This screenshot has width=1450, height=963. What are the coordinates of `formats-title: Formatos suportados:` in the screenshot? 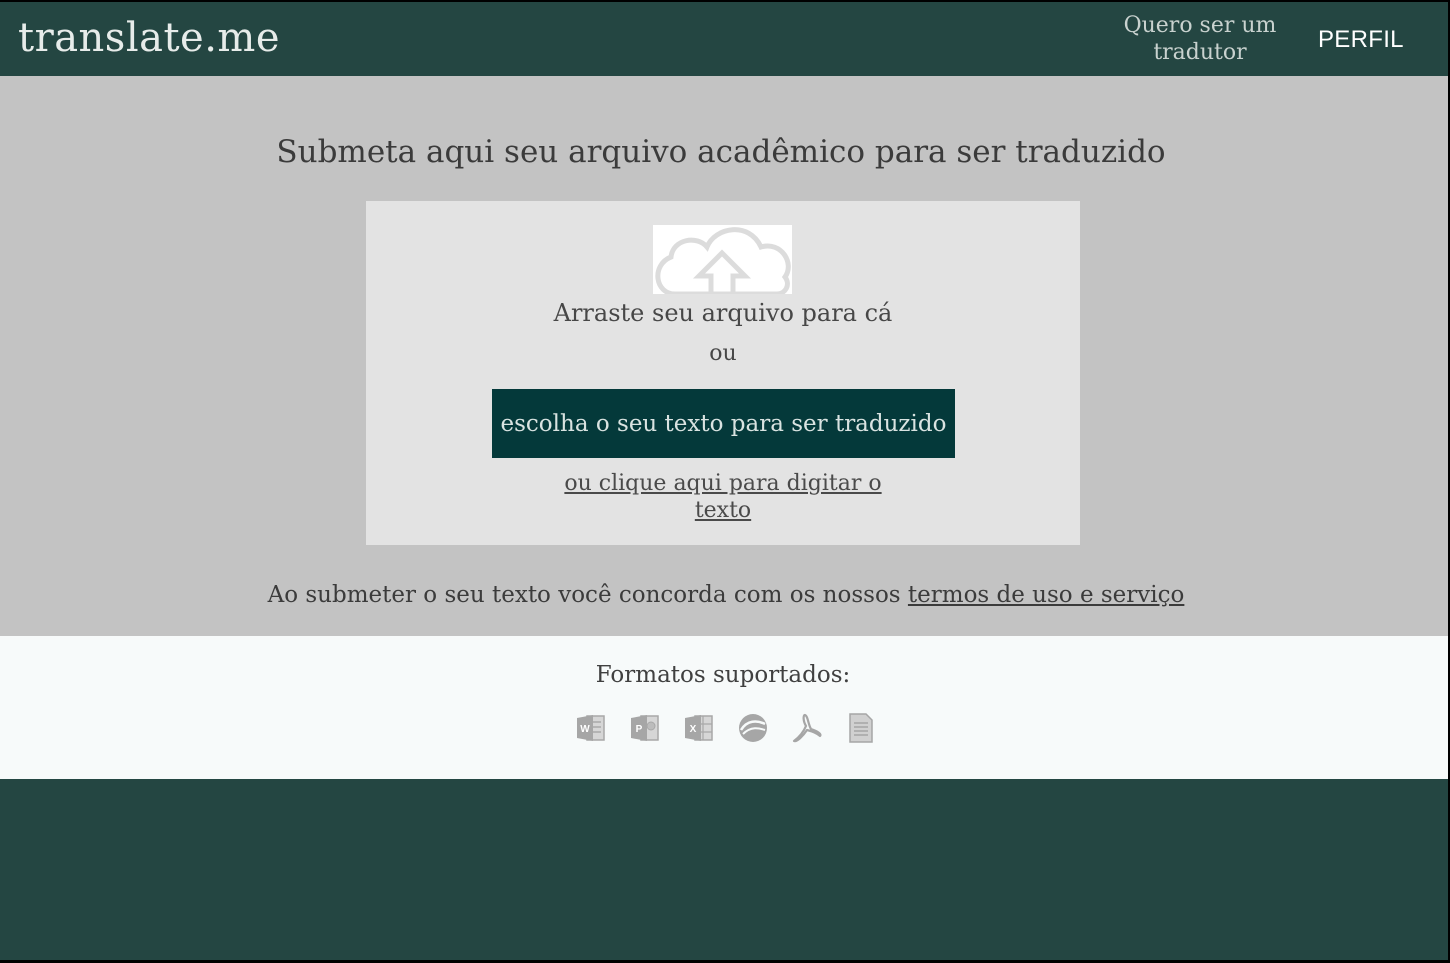 It's located at (723, 675).